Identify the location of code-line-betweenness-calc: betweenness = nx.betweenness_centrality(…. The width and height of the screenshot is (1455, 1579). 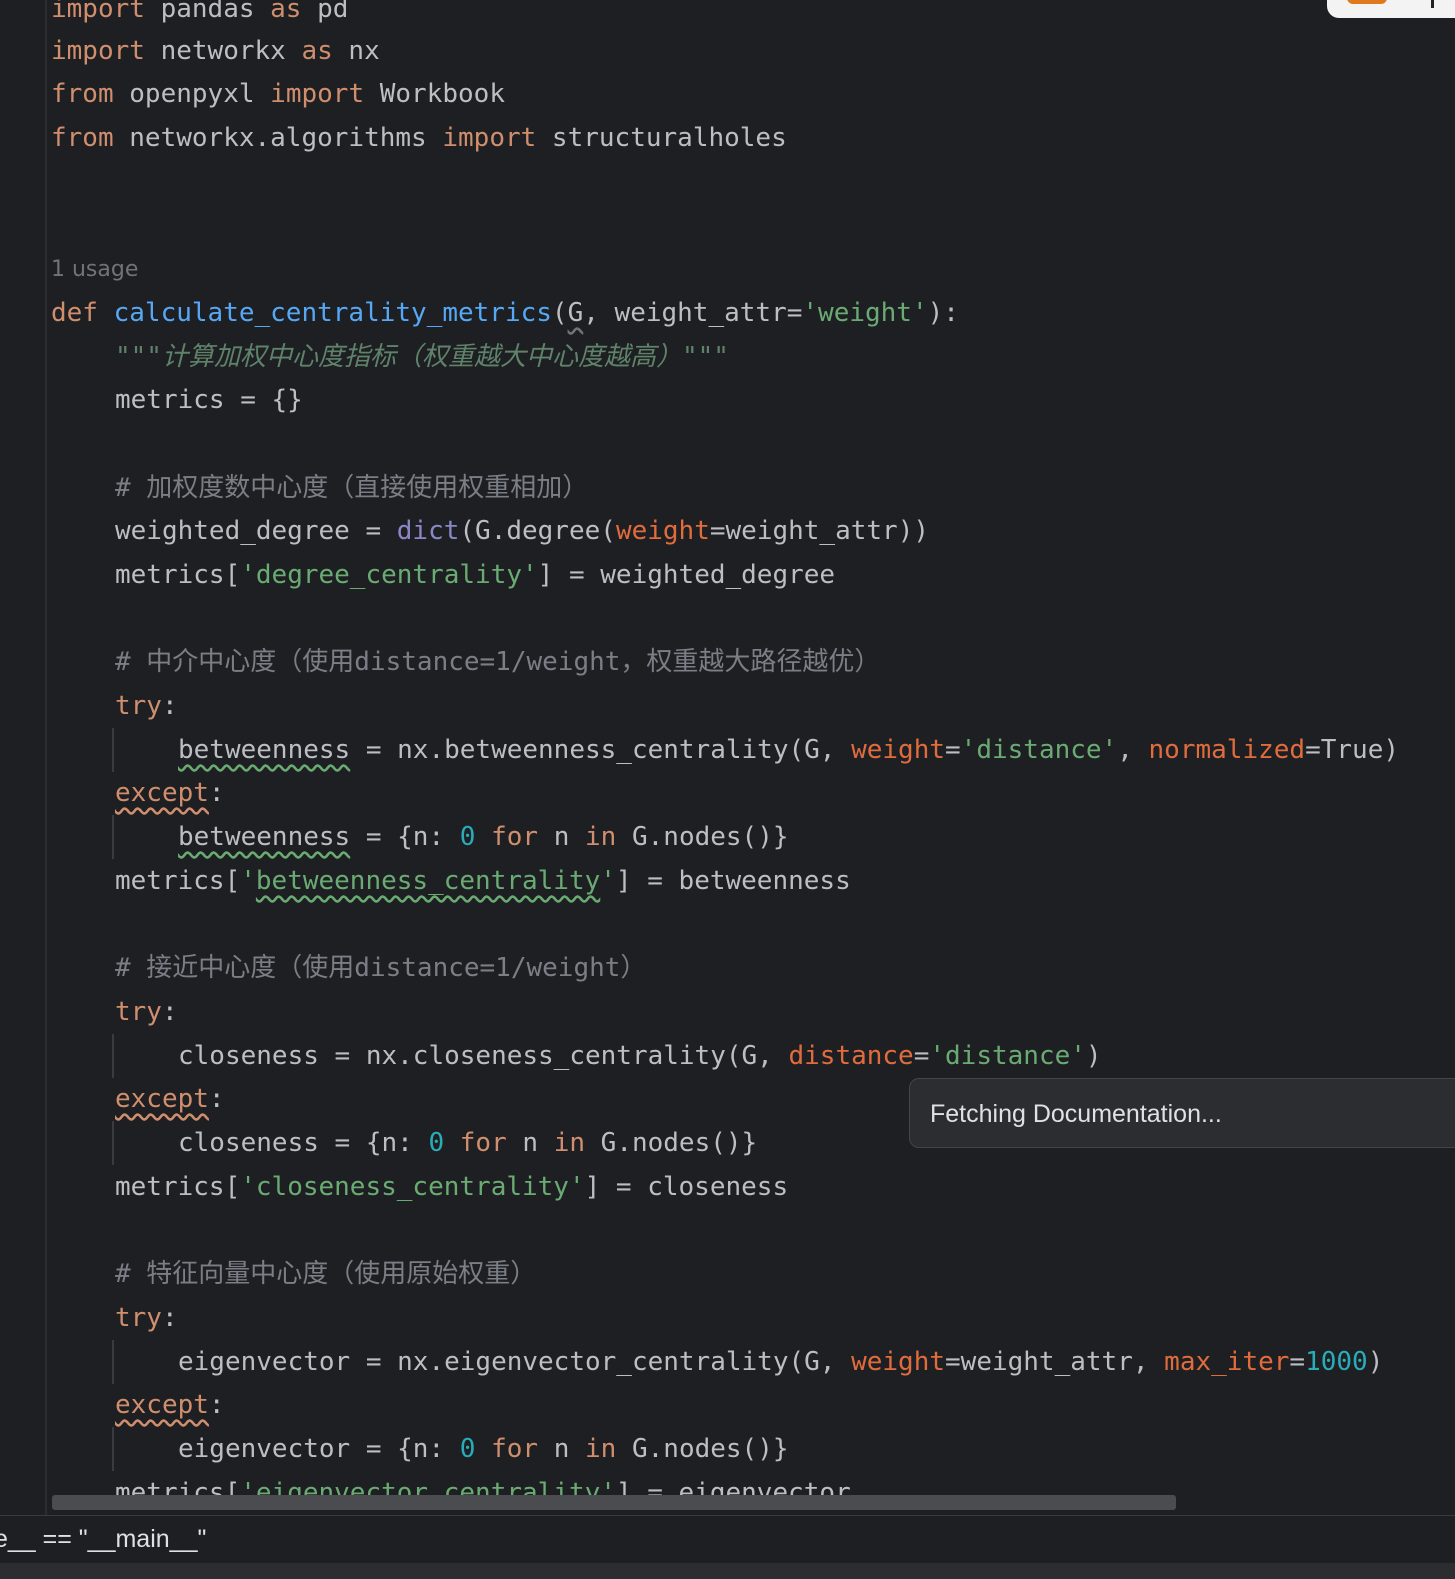
(788, 750).